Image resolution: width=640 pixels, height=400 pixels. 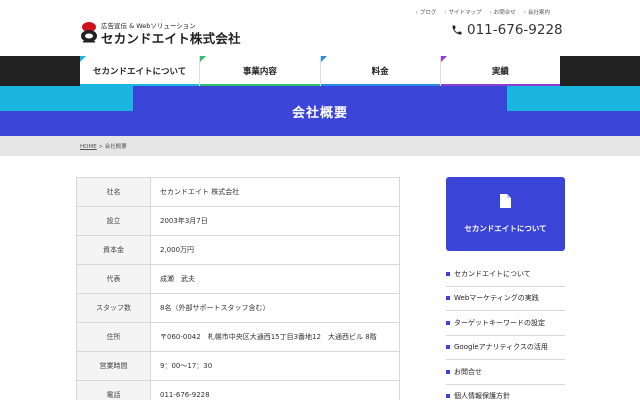 I want to click on row-label: 営業時間, so click(x=113, y=366).